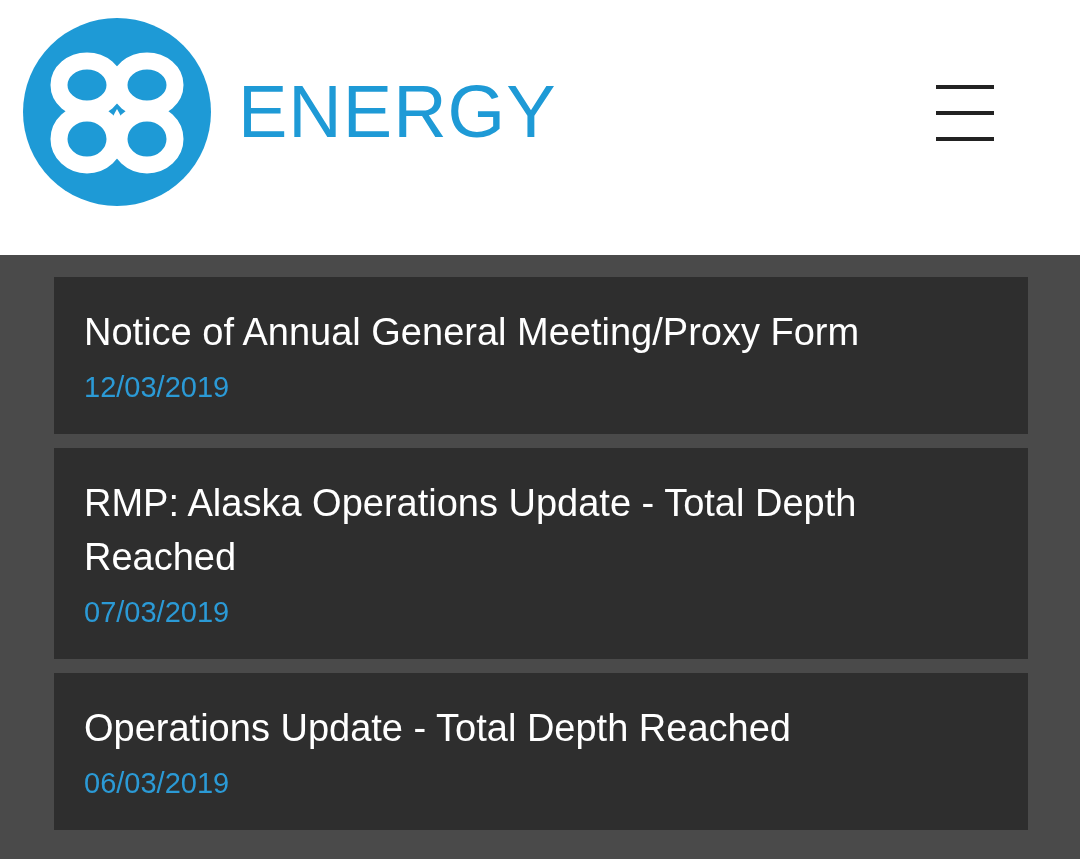  What do you see at coordinates (157, 387) in the screenshot?
I see `news-date: 12/03/2019` at bounding box center [157, 387].